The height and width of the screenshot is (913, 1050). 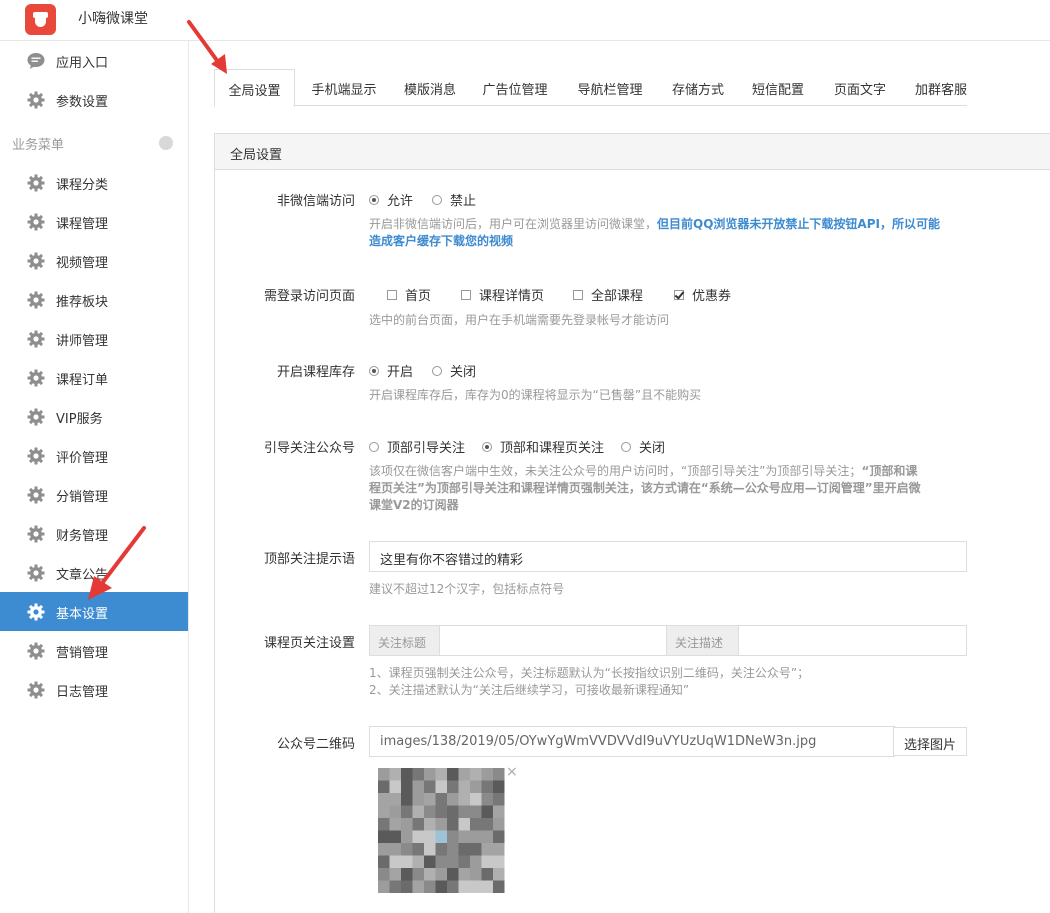 I want to click on collapse-toggle-icon, so click(x=166, y=143).